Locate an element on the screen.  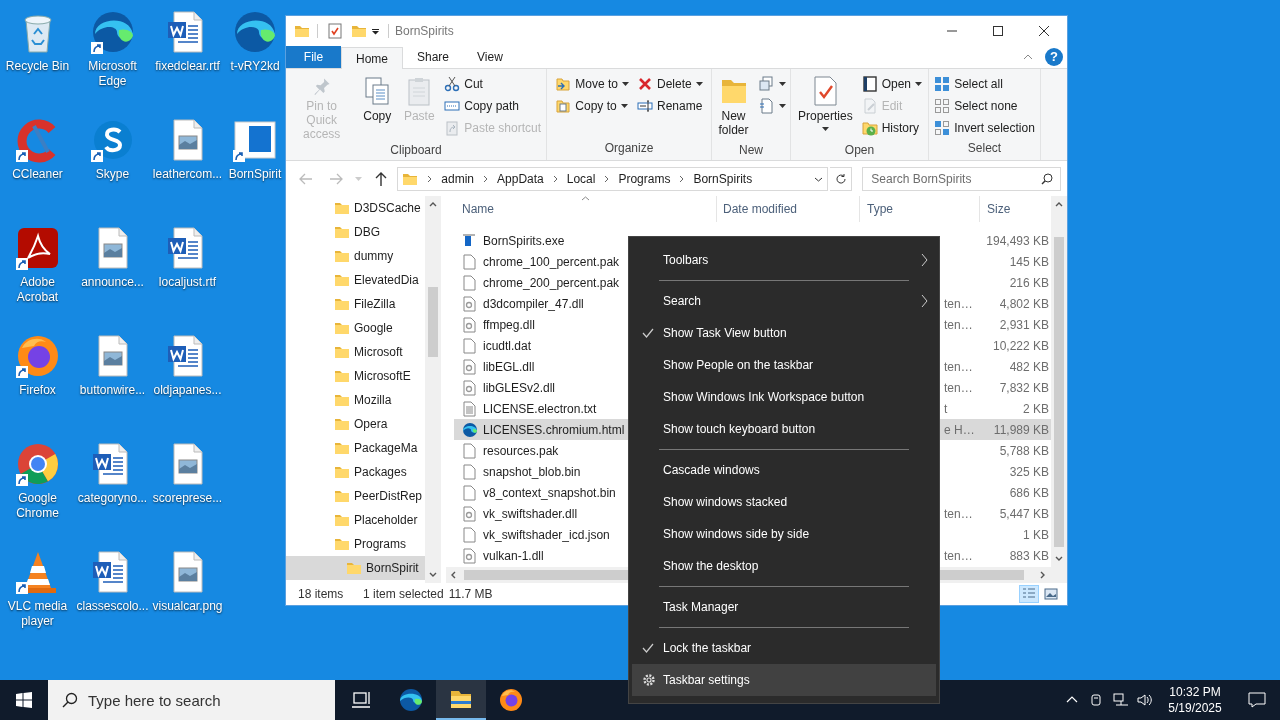
ribbon-group-label: Select is located at coordinates (984, 148).